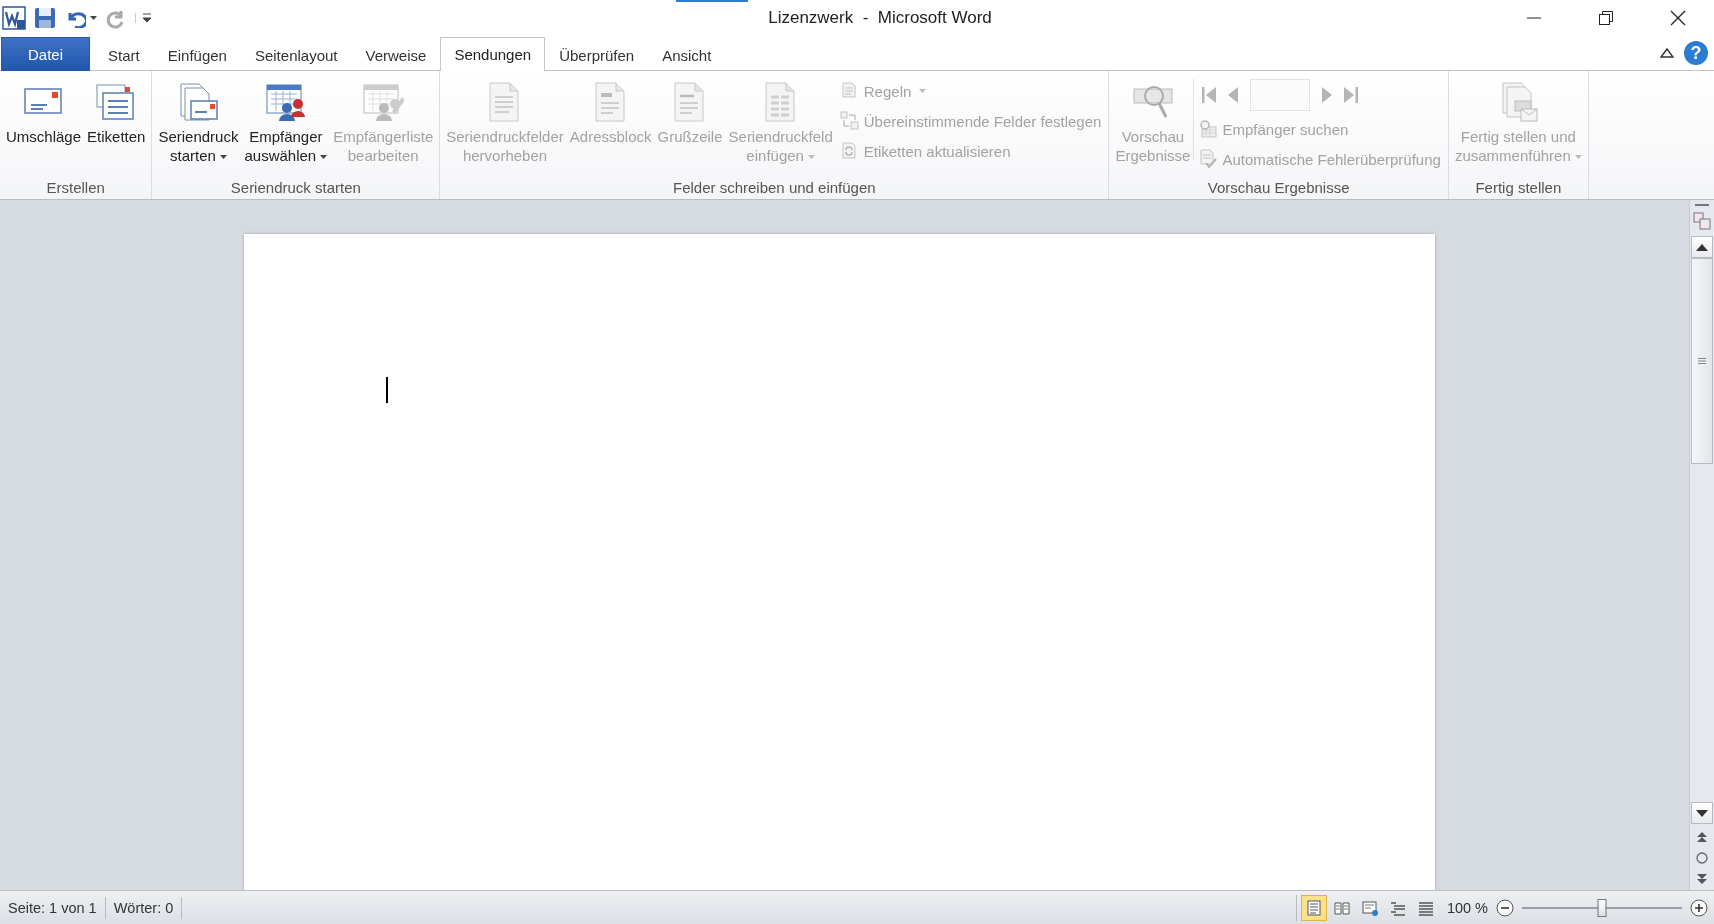  I want to click on window-title: Lizenzwerk - Microsoft Word, so click(880, 18).